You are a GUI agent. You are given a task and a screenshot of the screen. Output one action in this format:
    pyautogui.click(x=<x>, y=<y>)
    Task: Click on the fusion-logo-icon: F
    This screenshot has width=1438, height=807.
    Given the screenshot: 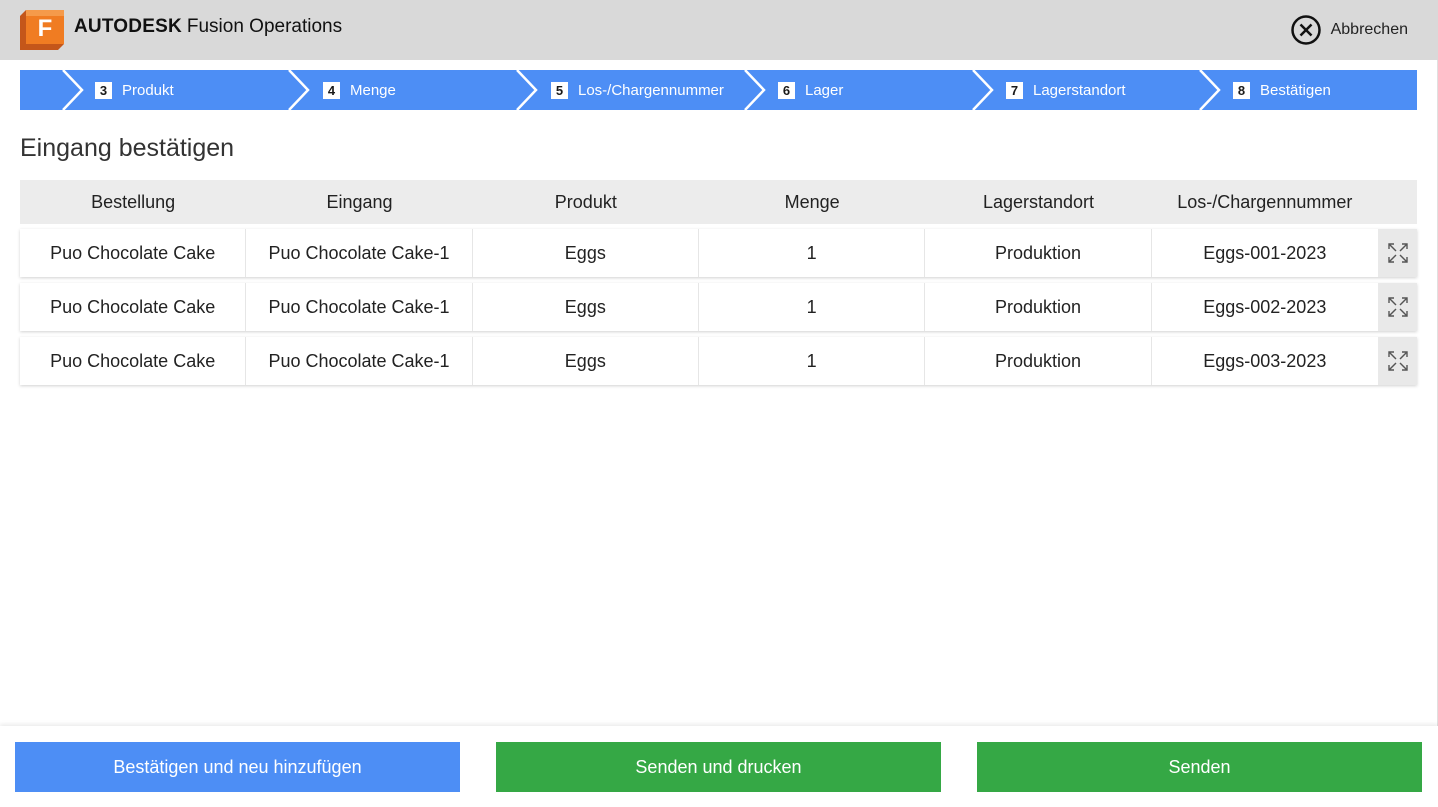 What is the action you would take?
    pyautogui.click(x=42, y=30)
    